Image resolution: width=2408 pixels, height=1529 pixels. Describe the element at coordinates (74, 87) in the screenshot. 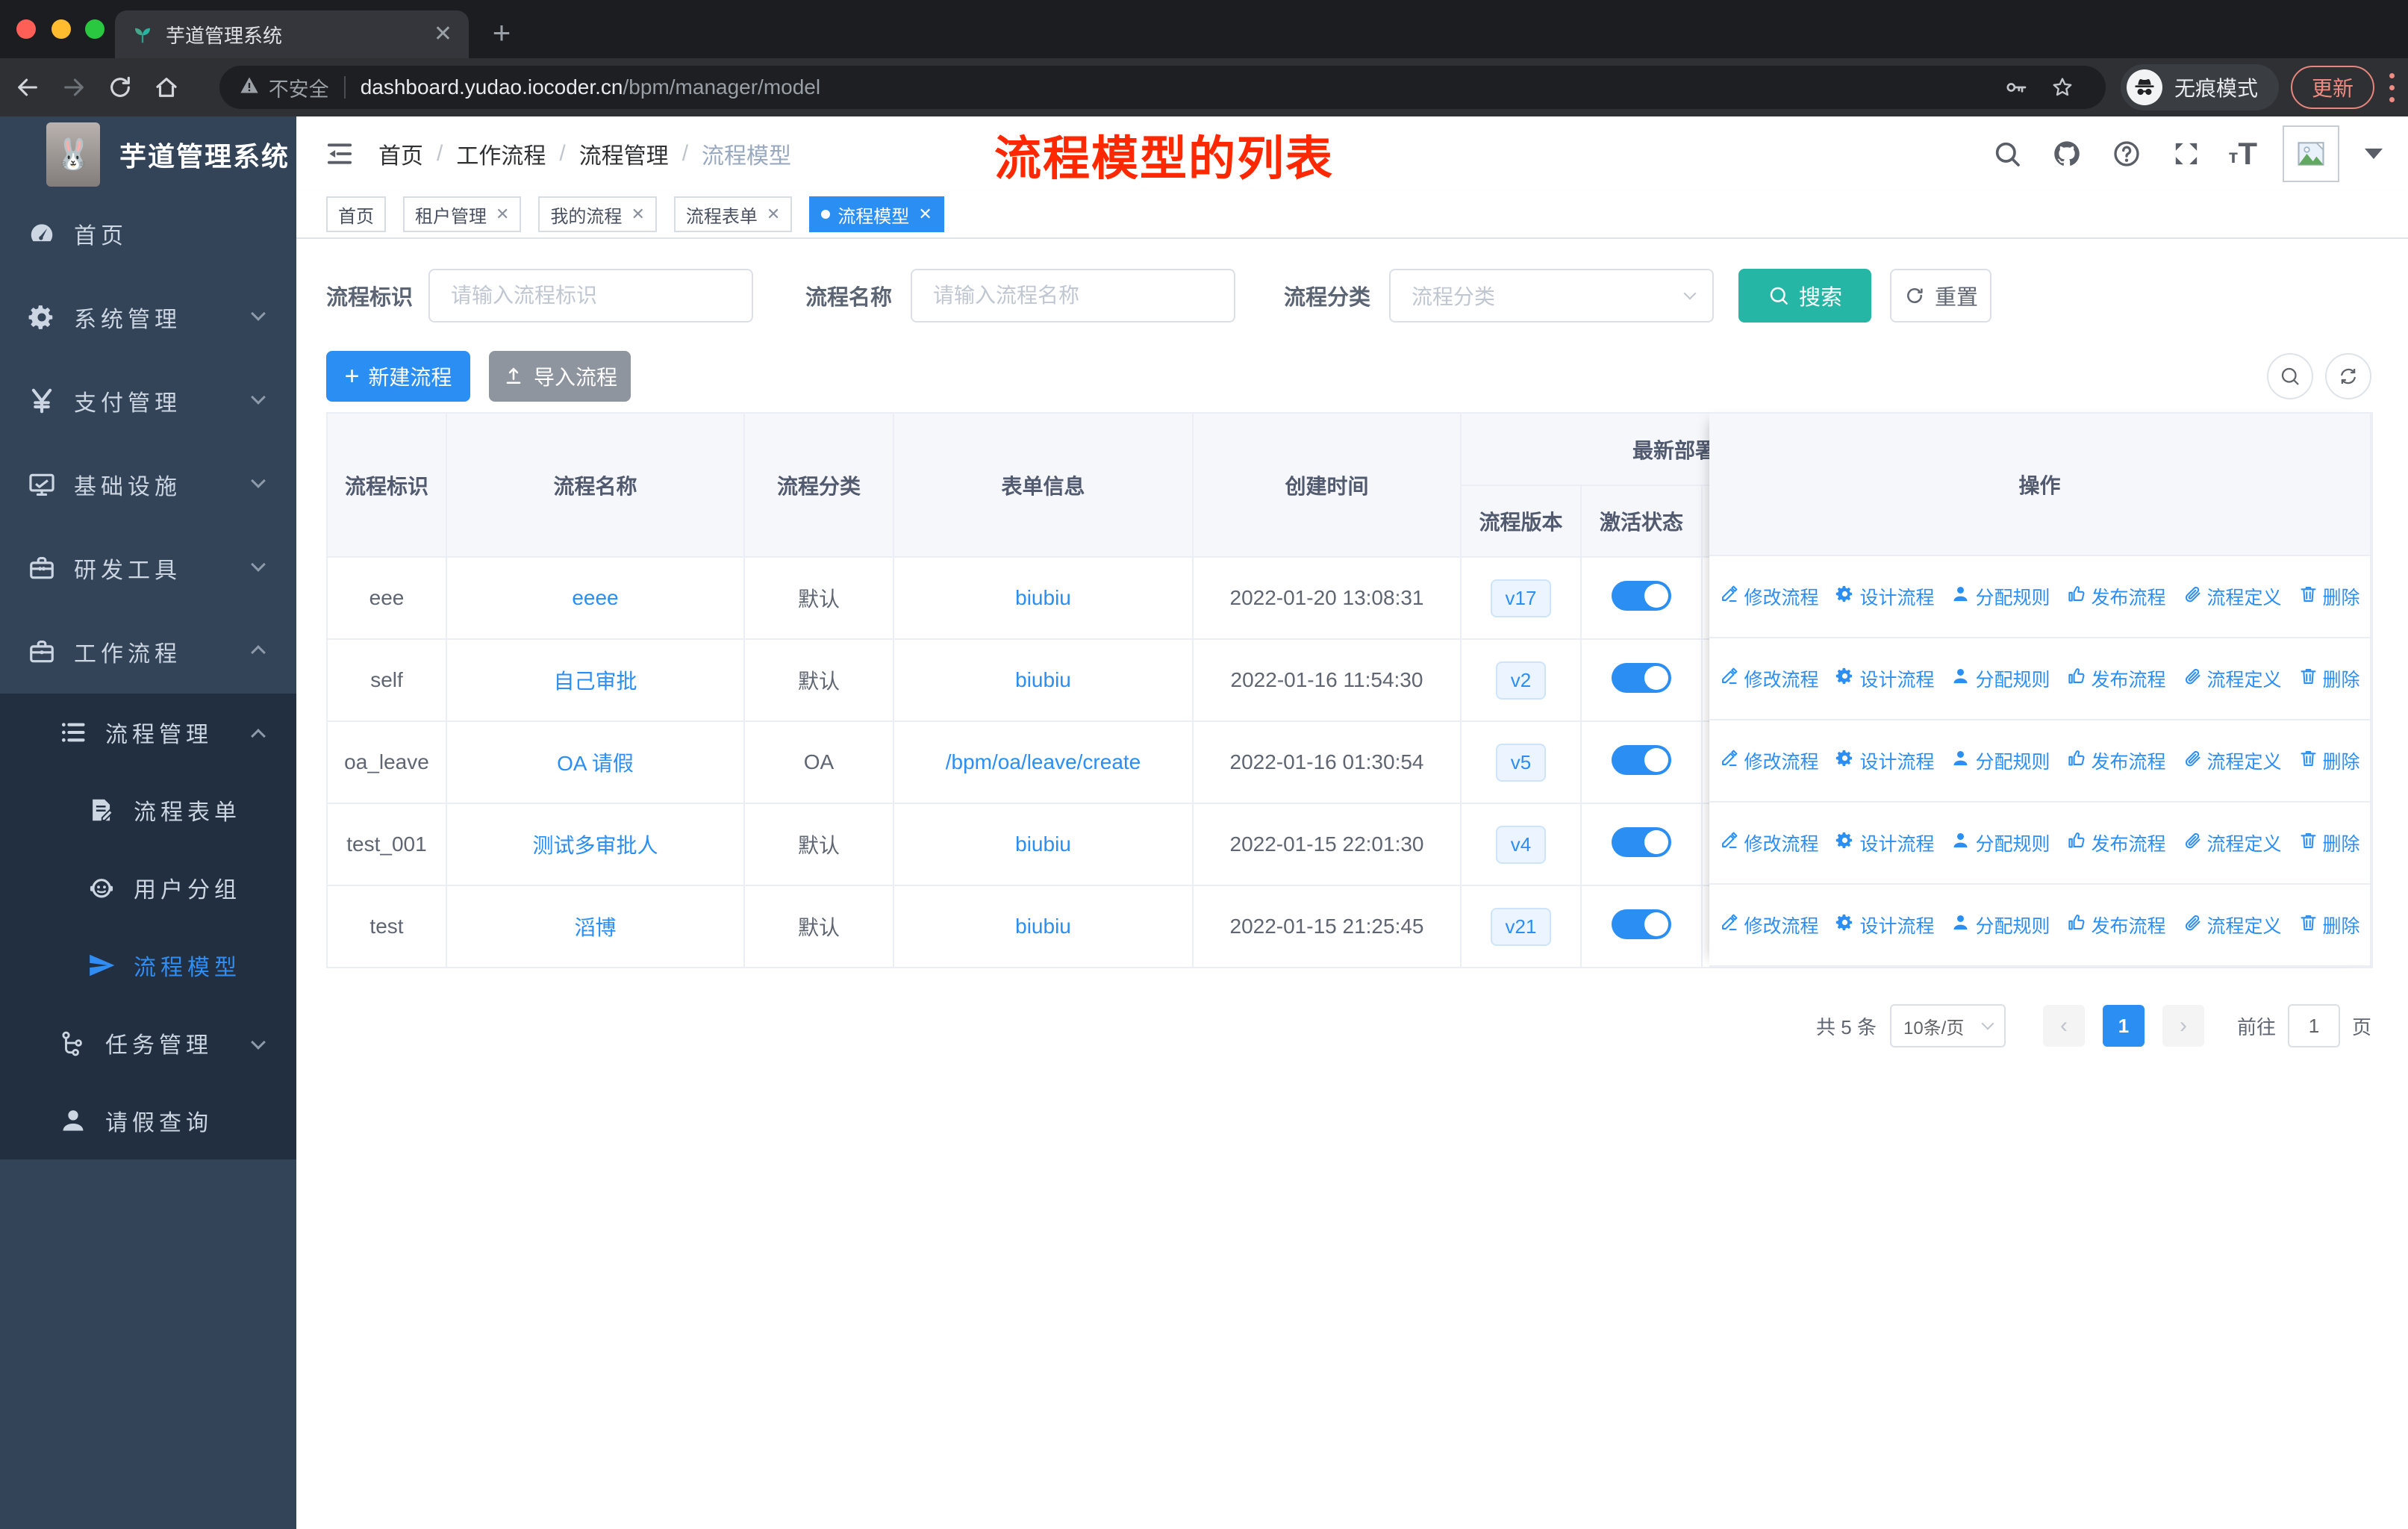

I see `forward-icon` at that location.